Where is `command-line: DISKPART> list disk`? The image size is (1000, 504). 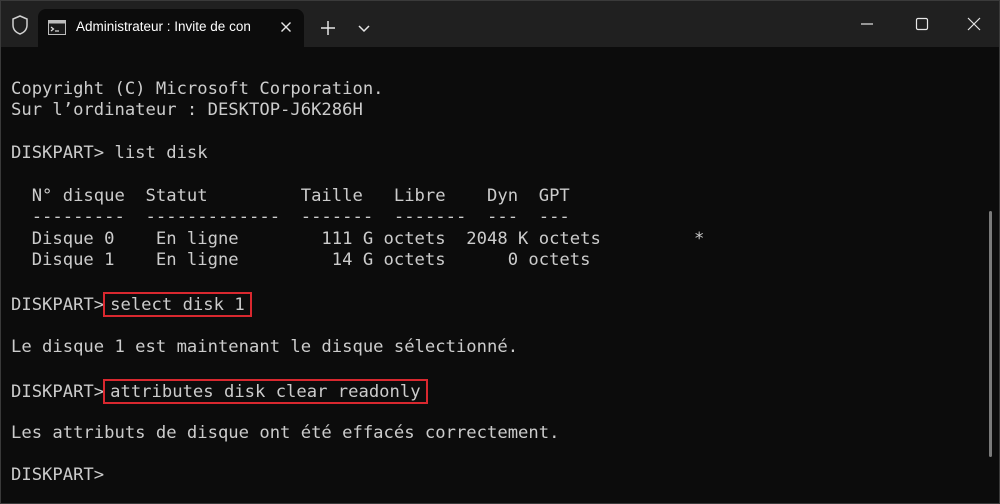
command-line: DISKPART> list disk is located at coordinates (109, 153).